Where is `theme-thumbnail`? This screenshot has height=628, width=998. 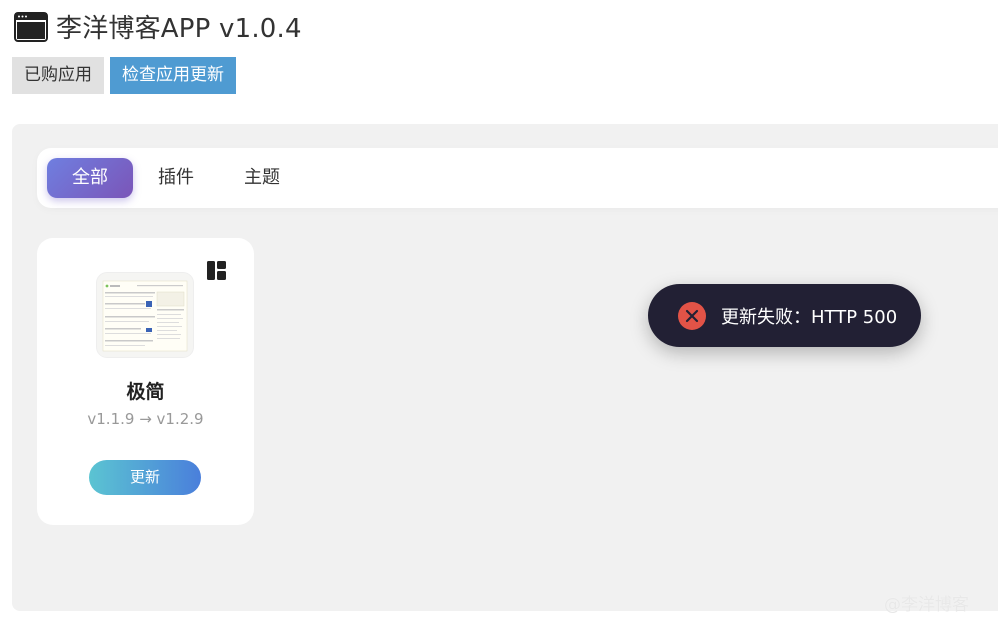 theme-thumbnail is located at coordinates (145, 315).